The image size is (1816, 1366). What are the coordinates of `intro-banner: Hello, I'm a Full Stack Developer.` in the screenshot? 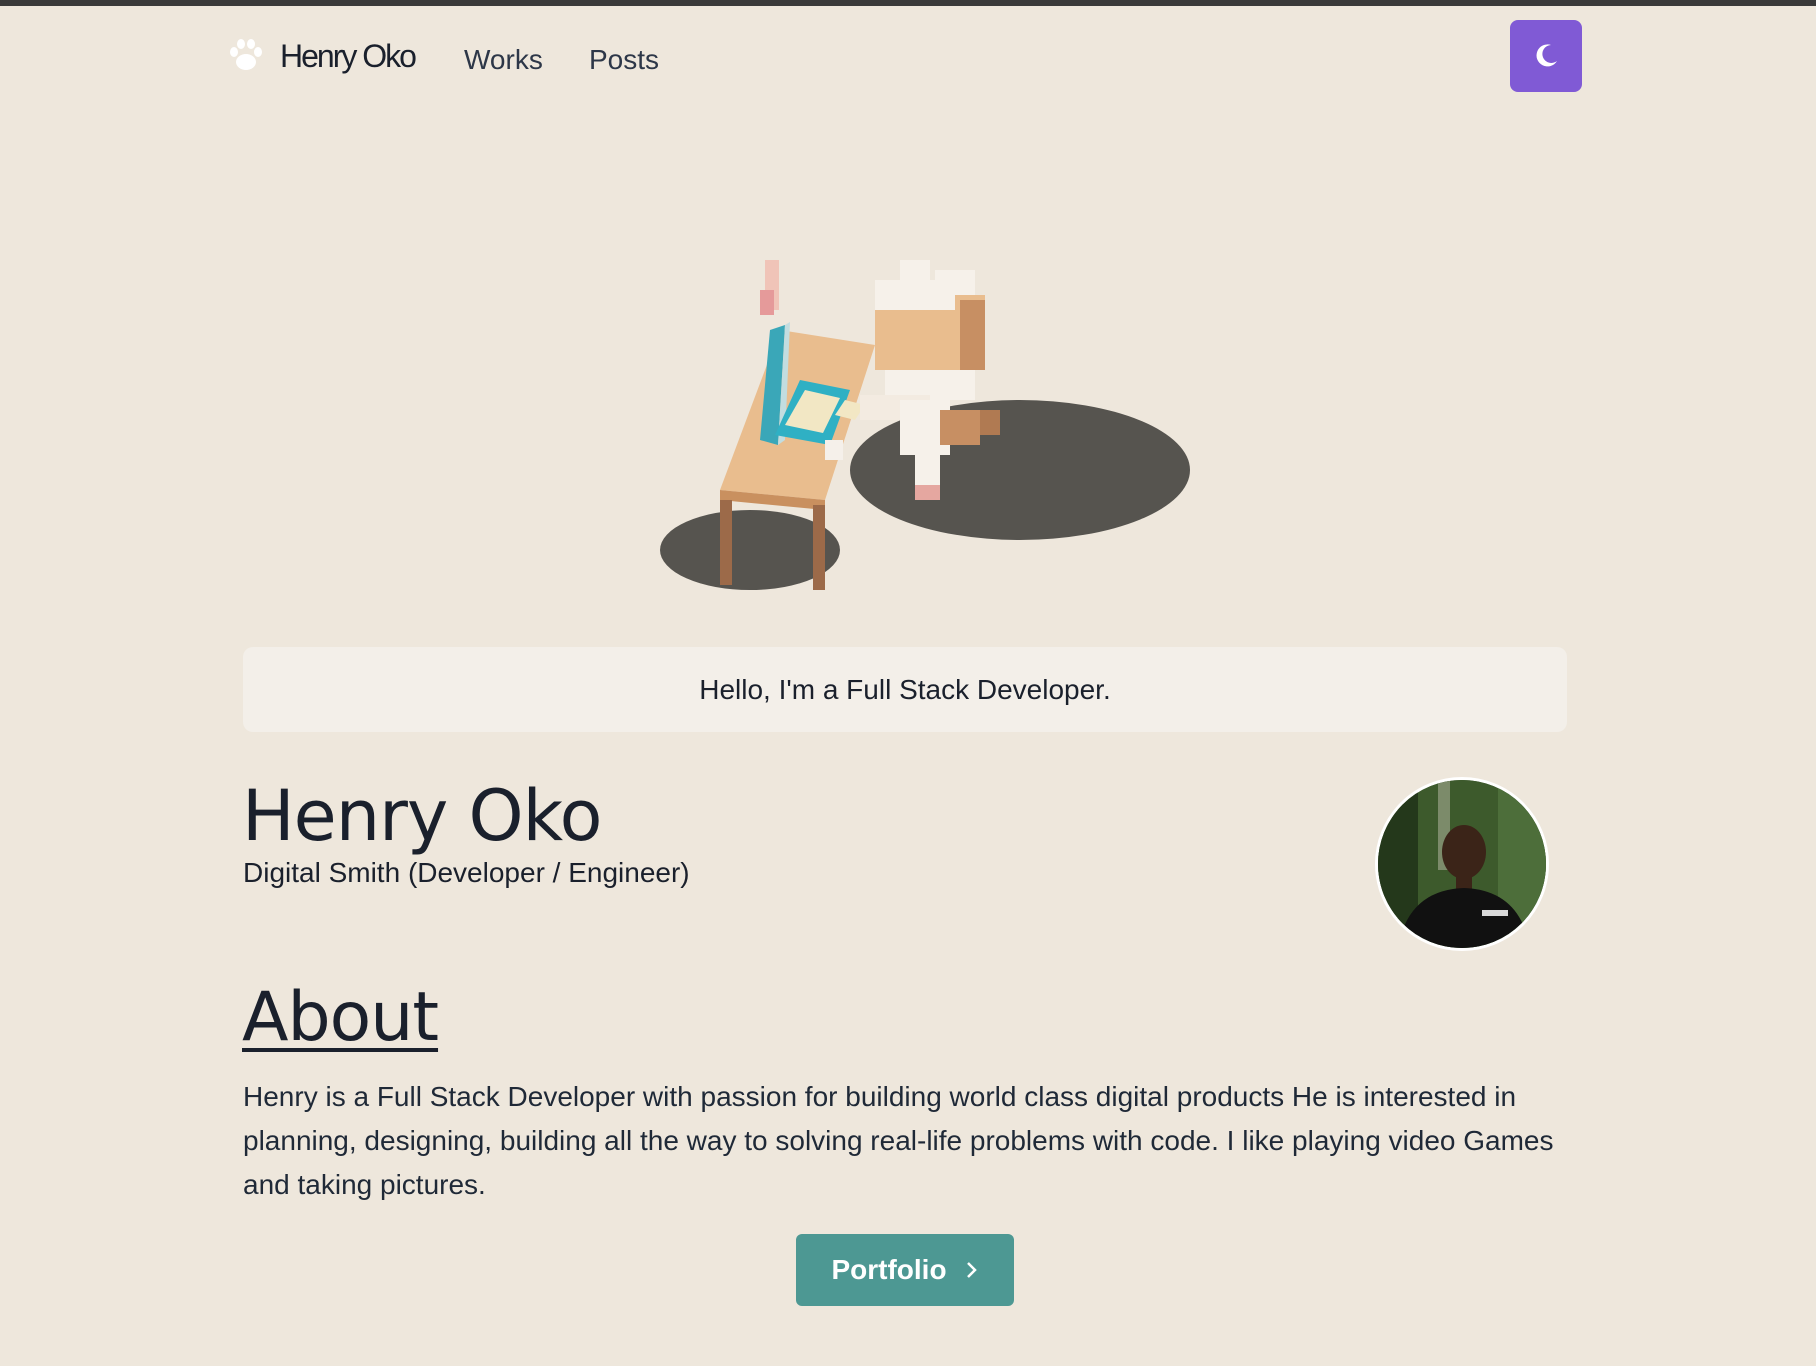 It's located at (905, 689).